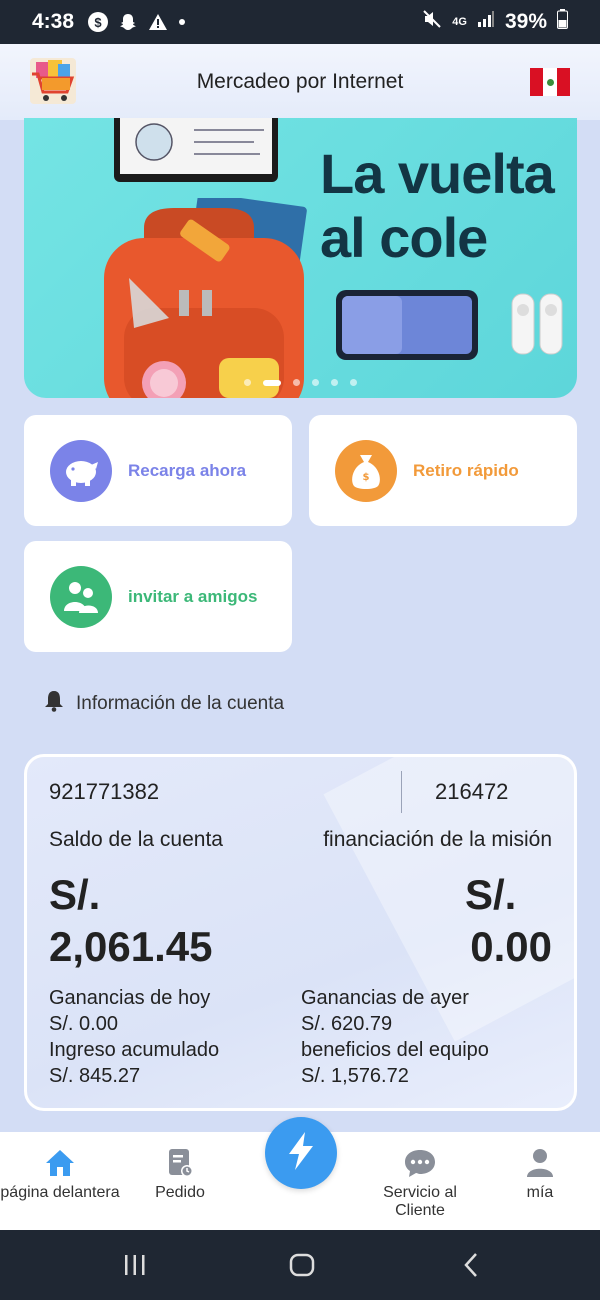 This screenshot has width=600, height=1300. I want to click on withdraw-label: Retiro rápido, so click(466, 470).